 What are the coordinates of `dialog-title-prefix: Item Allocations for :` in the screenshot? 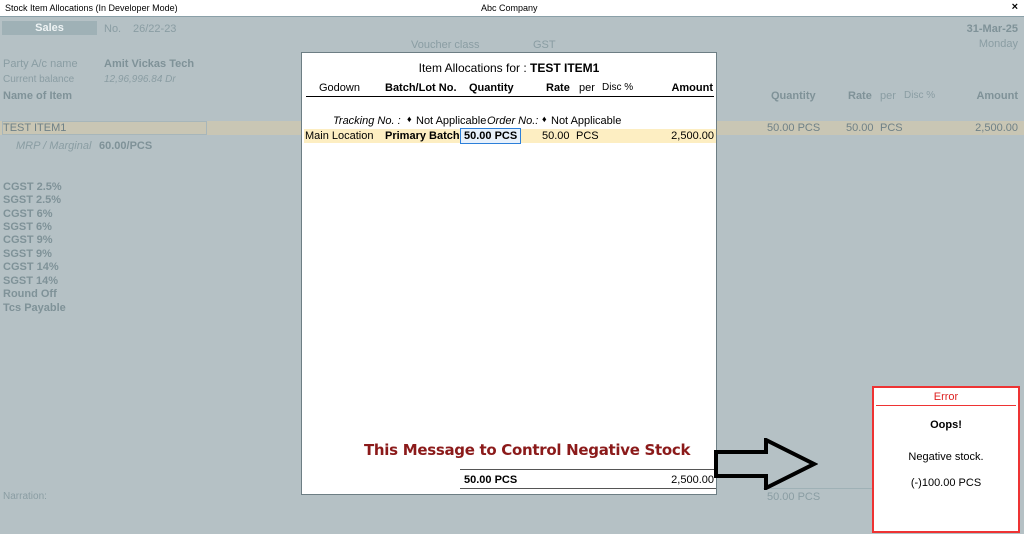 It's located at (472, 68).